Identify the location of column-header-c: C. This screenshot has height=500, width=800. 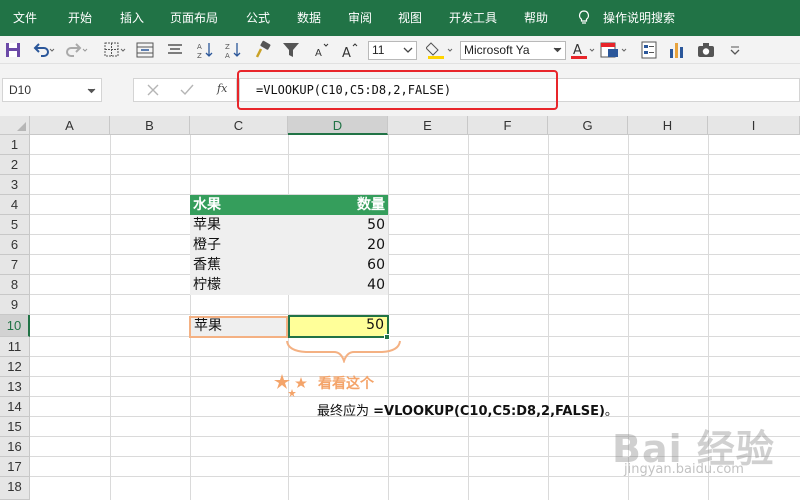
(239, 125).